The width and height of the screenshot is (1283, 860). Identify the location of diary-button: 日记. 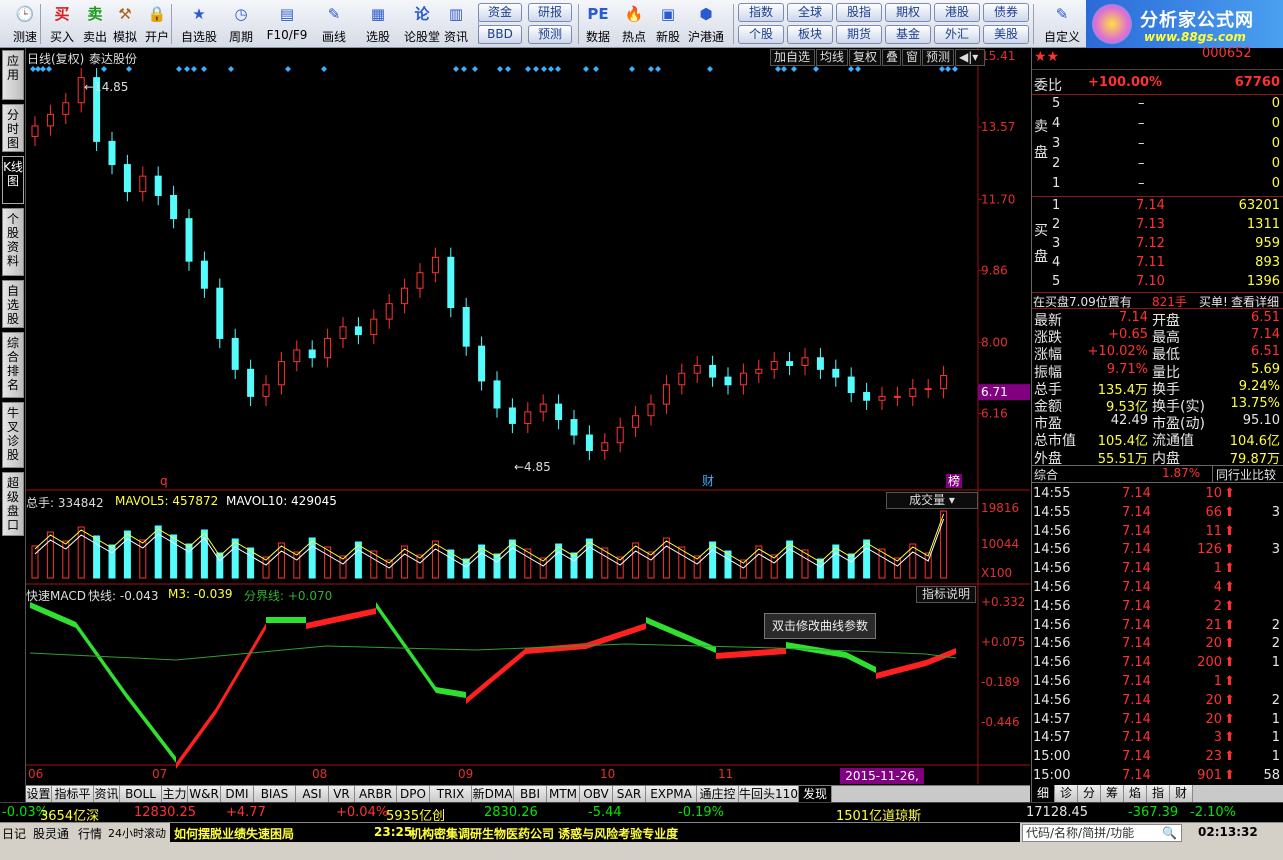
(14, 833).